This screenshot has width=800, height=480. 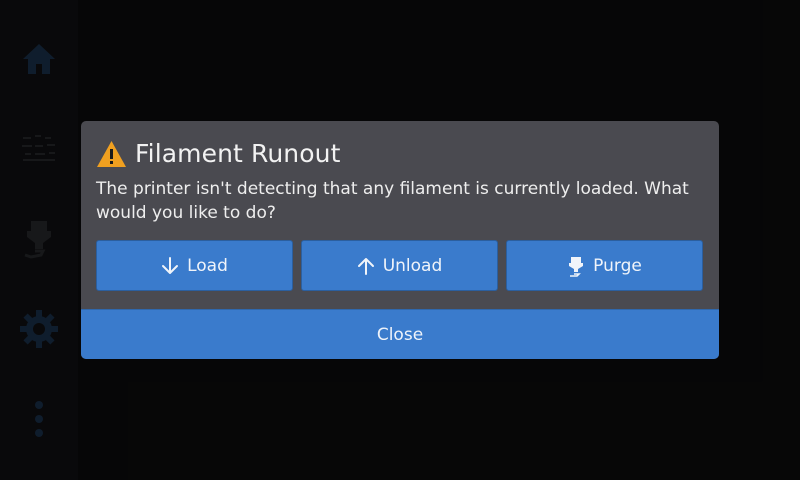 I want to click on dialog-header: Filament Runout, so click(x=218, y=154).